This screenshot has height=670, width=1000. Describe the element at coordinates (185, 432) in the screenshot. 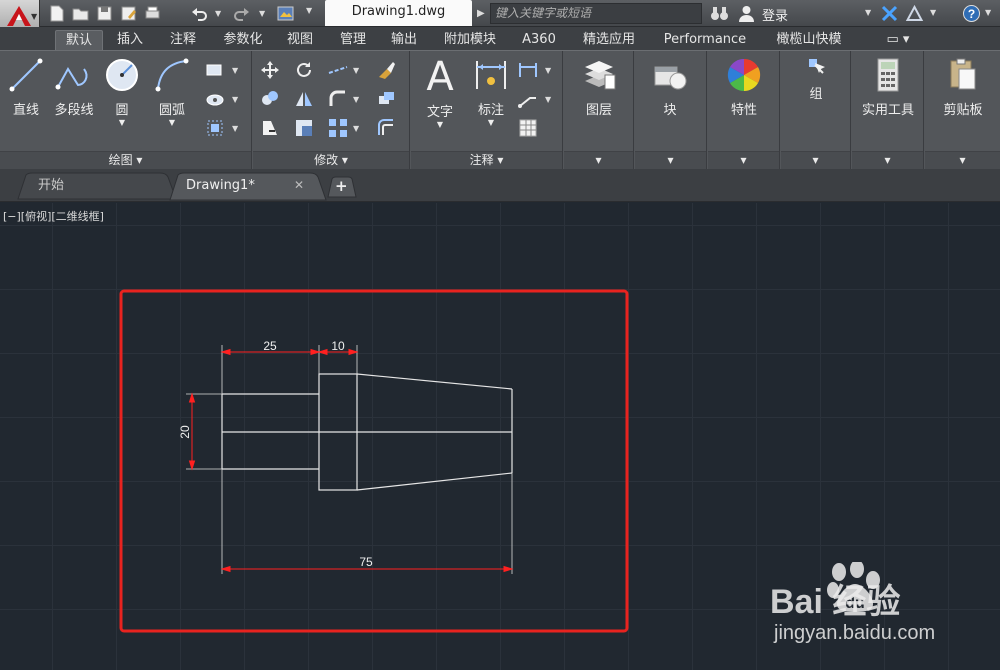

I see `dimension-text-20: 20` at that location.